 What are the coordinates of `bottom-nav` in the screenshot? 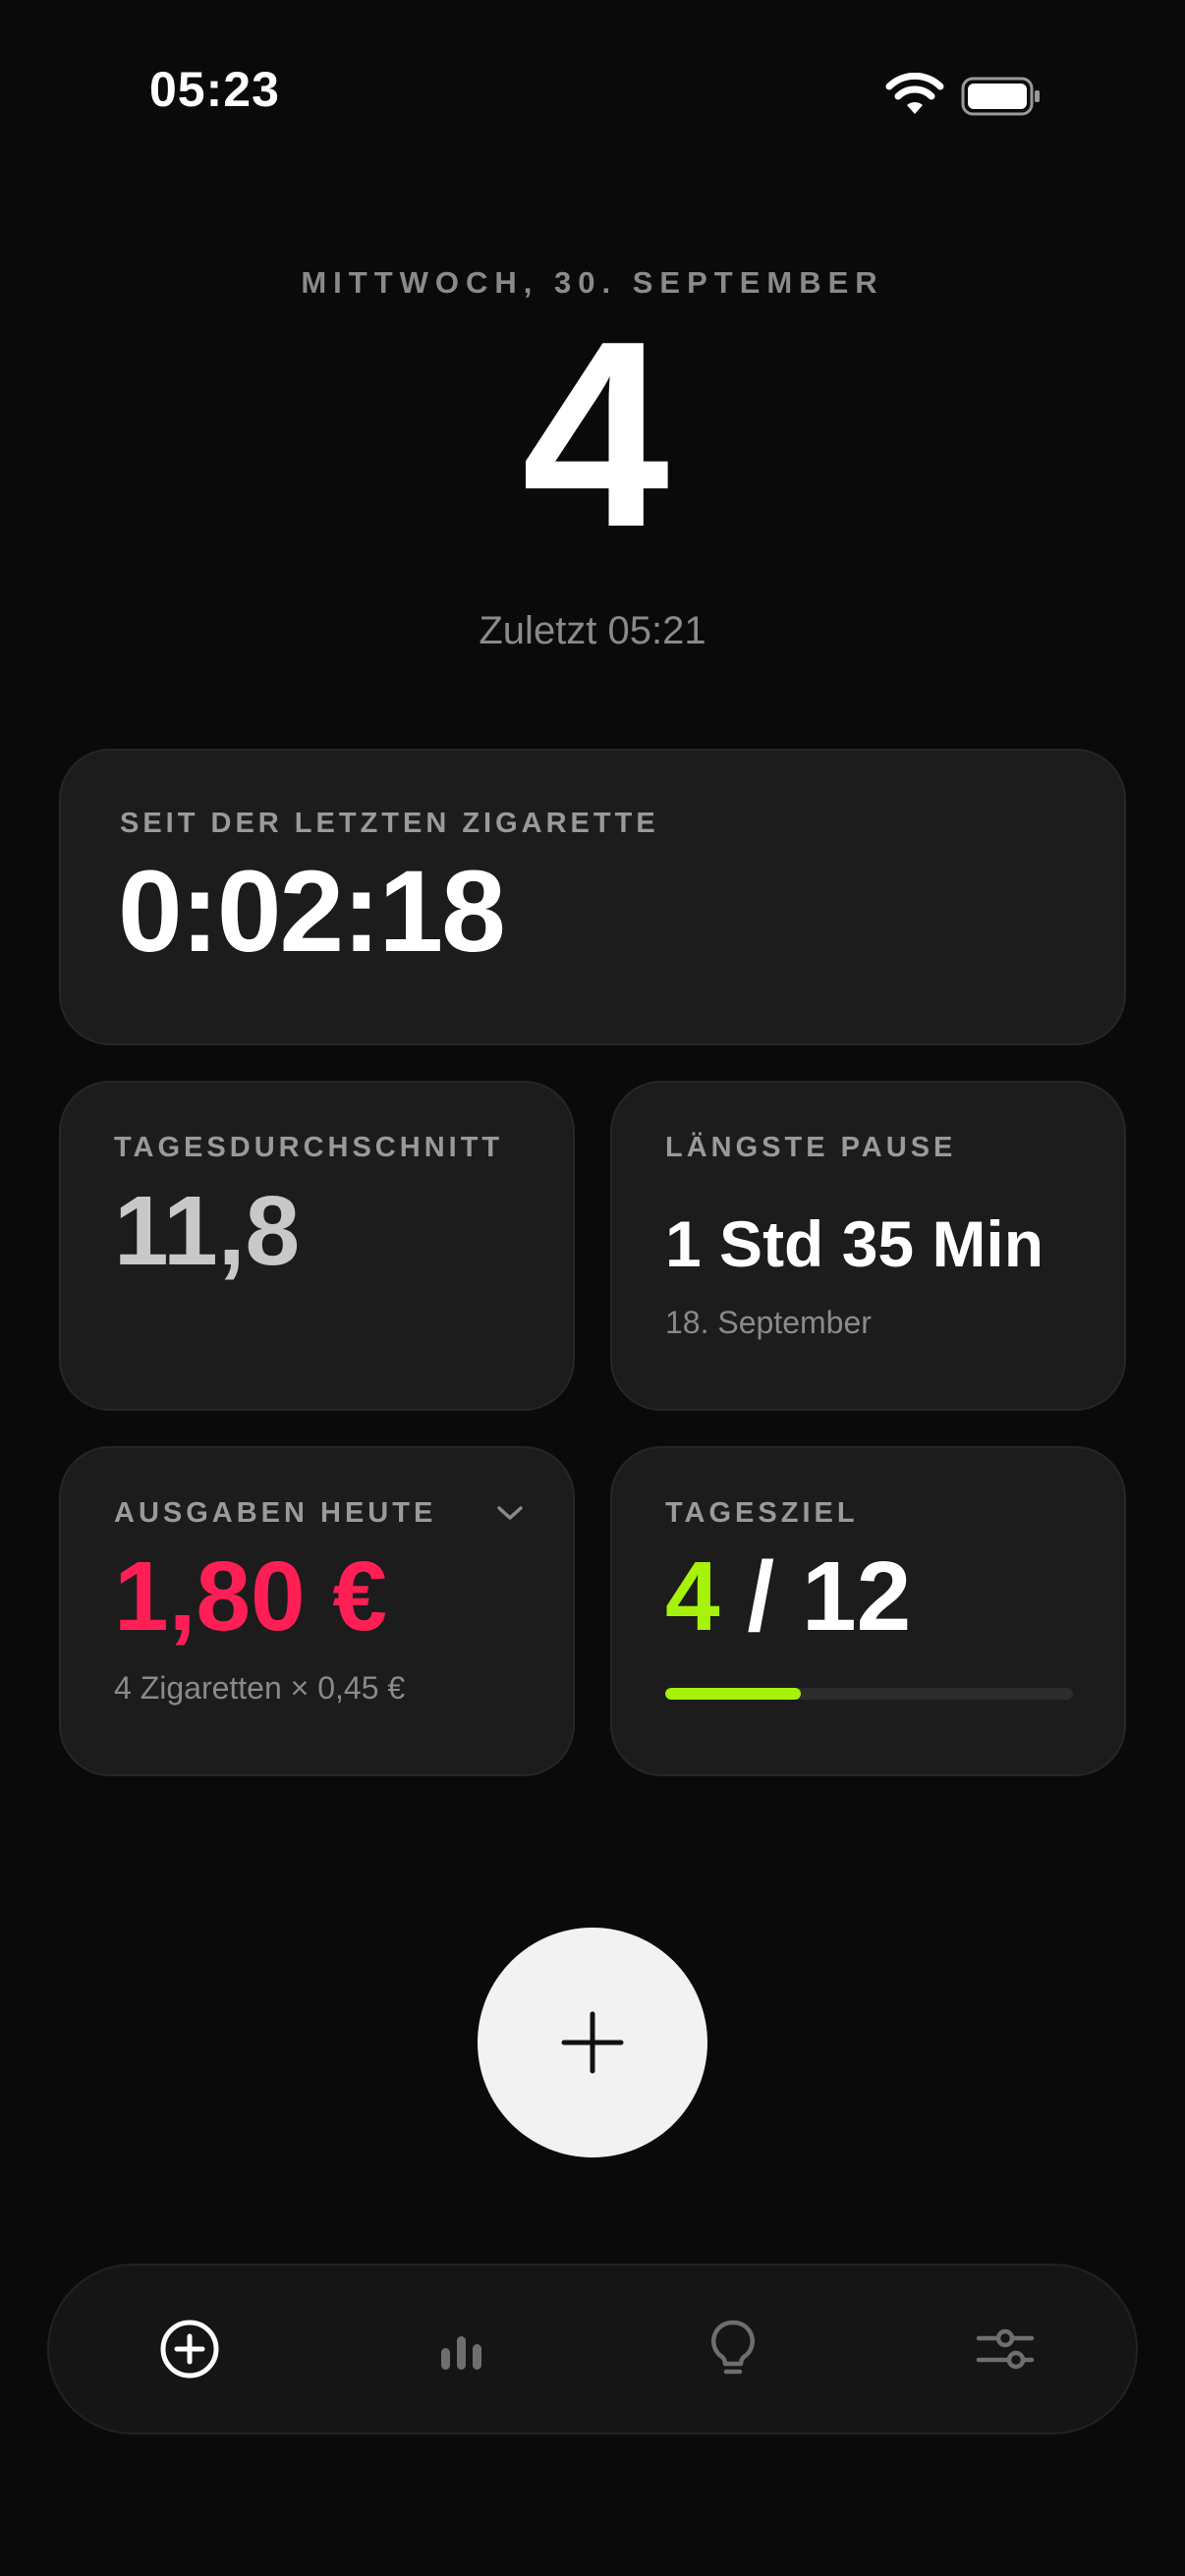 It's located at (592, 2349).